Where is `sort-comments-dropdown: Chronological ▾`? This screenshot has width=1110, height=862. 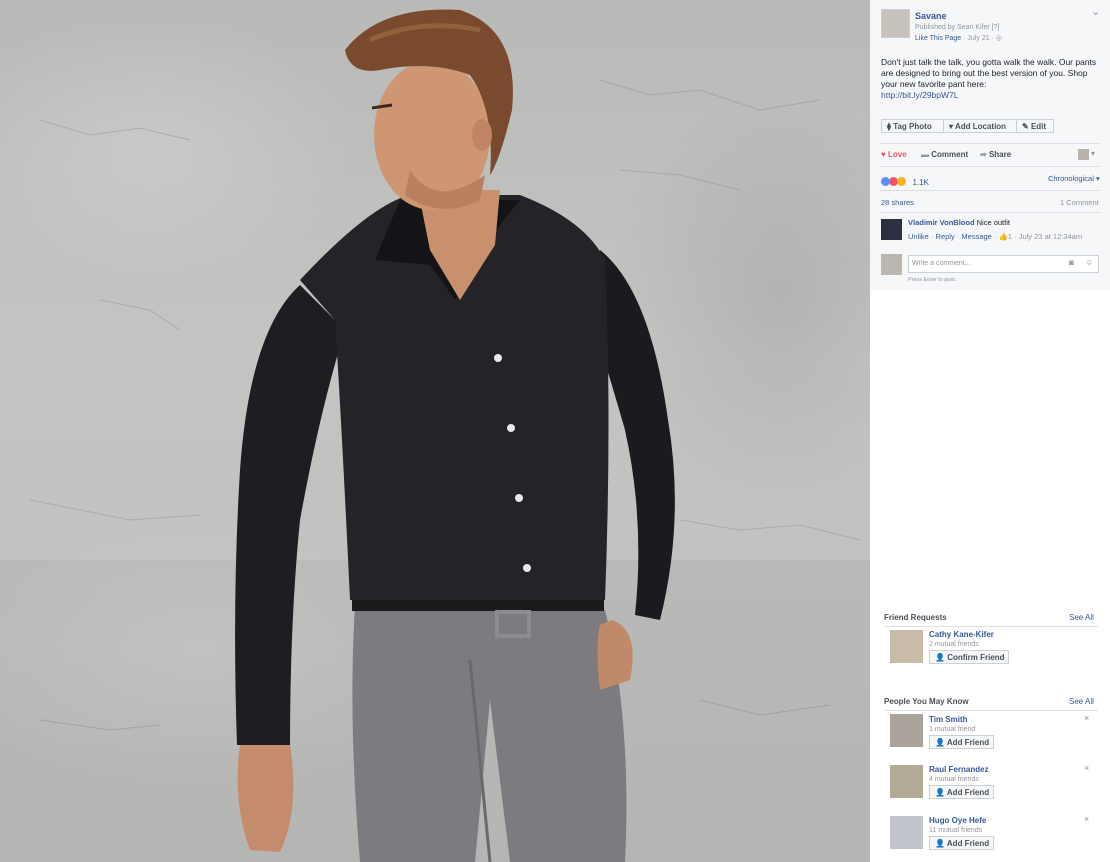
sort-comments-dropdown: Chronological ▾ is located at coordinates (1074, 178).